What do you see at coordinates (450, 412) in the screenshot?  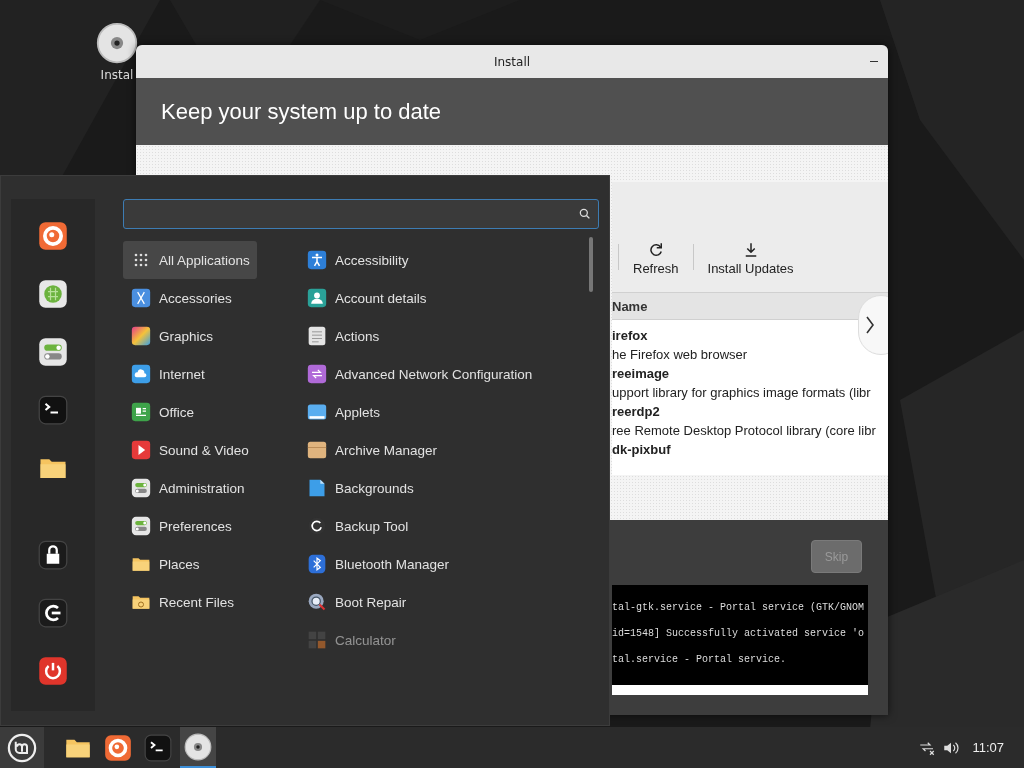 I see `app-item: Applets` at bounding box center [450, 412].